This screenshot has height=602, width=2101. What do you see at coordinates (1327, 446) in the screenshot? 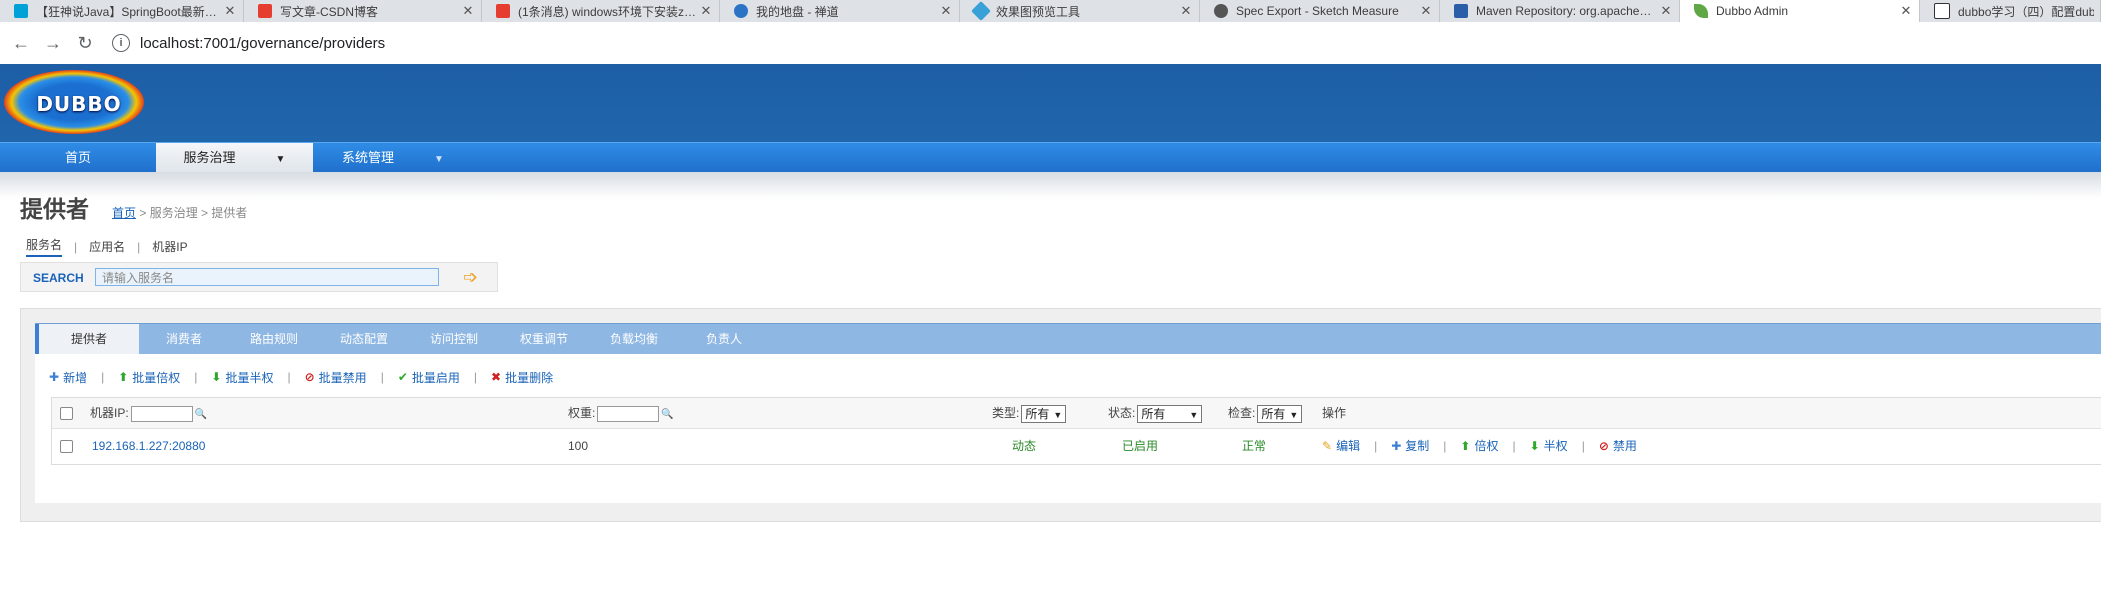
I see `pencil-icon: ✎` at bounding box center [1327, 446].